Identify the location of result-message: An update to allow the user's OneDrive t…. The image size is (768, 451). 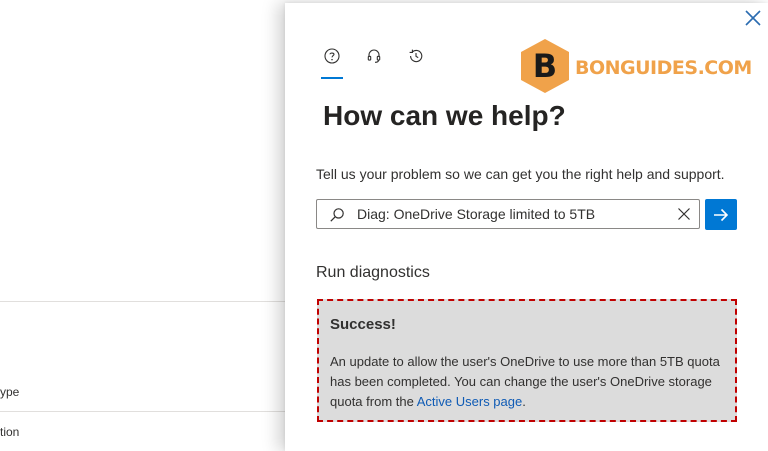
(530, 382).